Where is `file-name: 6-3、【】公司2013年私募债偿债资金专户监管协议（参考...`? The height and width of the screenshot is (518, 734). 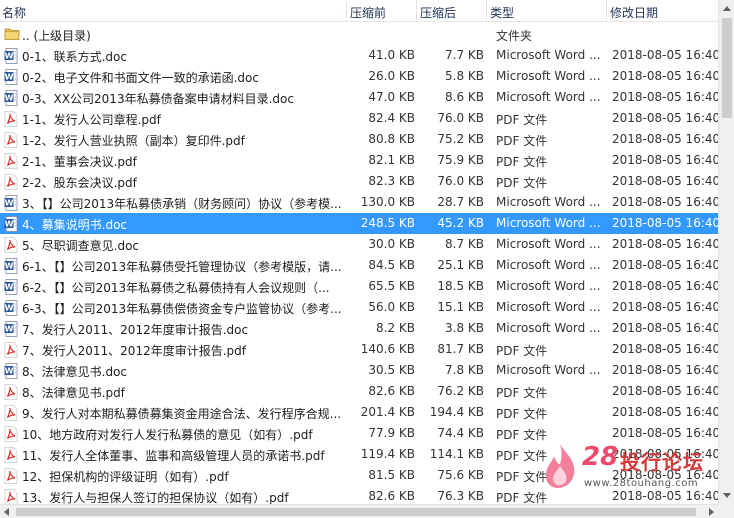 file-name: 6-3、【】公司2013年私募债偿债资金专户监管协议（参考... is located at coordinates (182, 309).